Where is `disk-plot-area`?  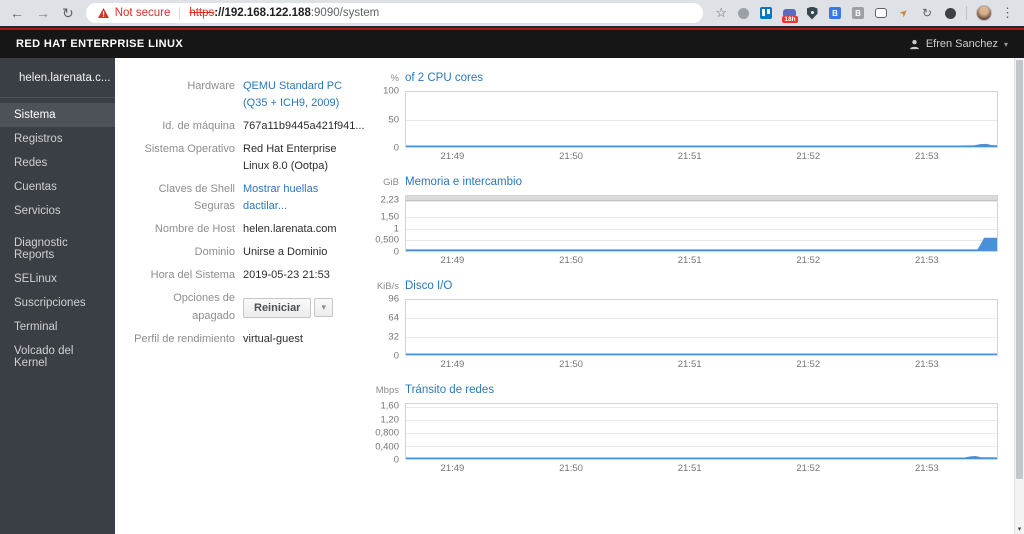 disk-plot-area is located at coordinates (701, 327).